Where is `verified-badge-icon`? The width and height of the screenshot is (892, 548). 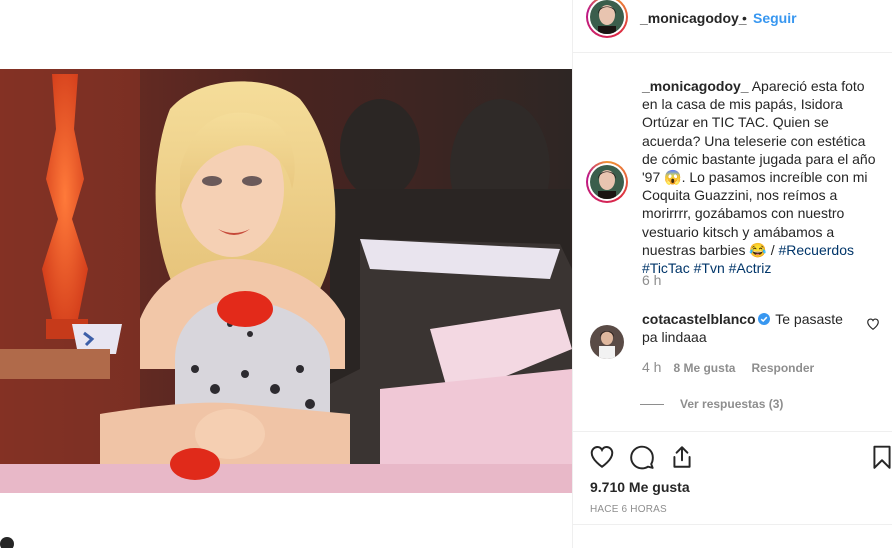
verified-badge-icon is located at coordinates (763, 319).